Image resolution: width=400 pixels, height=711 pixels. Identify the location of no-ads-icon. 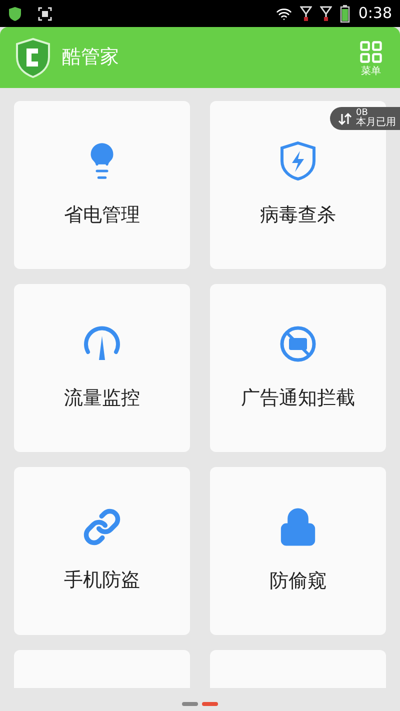
(298, 344).